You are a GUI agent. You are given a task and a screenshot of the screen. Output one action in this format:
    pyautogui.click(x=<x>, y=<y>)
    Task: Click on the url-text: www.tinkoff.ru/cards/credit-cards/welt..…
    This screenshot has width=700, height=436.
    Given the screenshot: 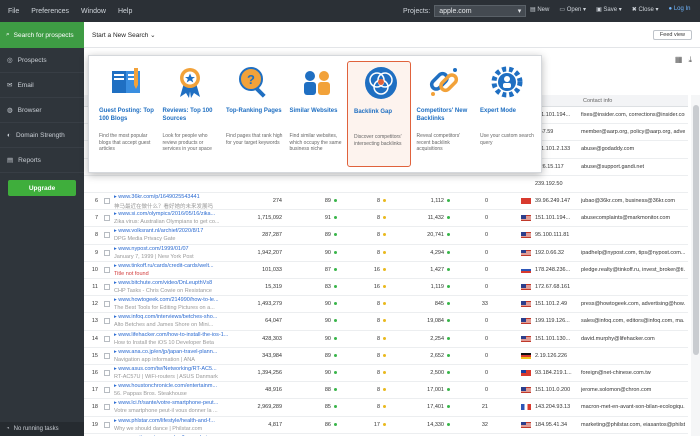 What is the action you would take?
    pyautogui.click(x=166, y=265)
    